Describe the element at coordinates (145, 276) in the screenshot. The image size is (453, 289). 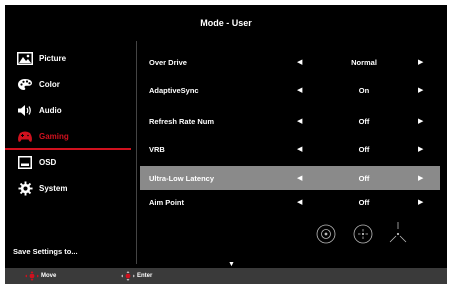
I see `footer-enter-label: Enter` at that location.